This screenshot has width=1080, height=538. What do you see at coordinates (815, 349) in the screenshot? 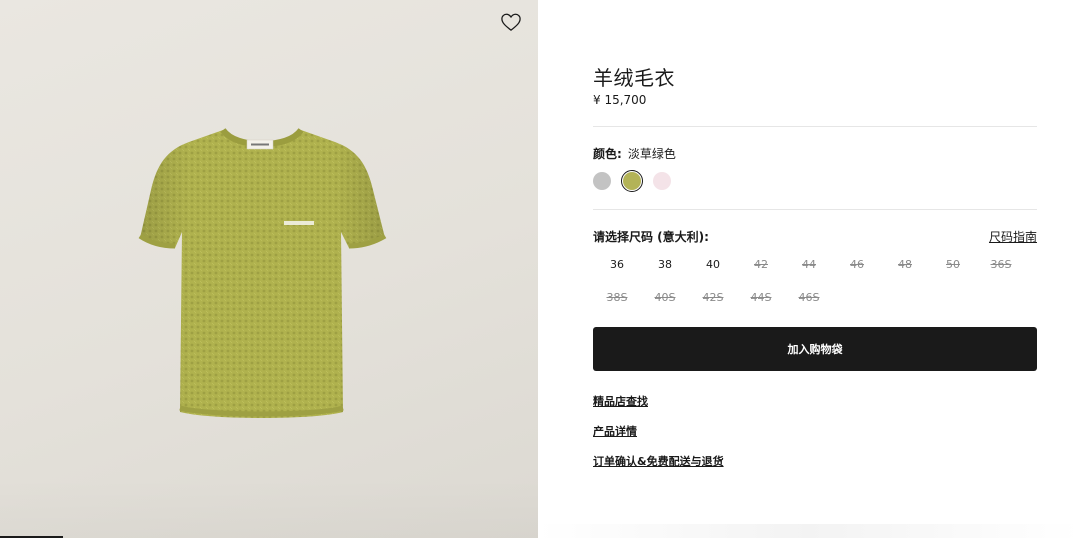
I see `add-to-bag-button: 加入购物袋` at bounding box center [815, 349].